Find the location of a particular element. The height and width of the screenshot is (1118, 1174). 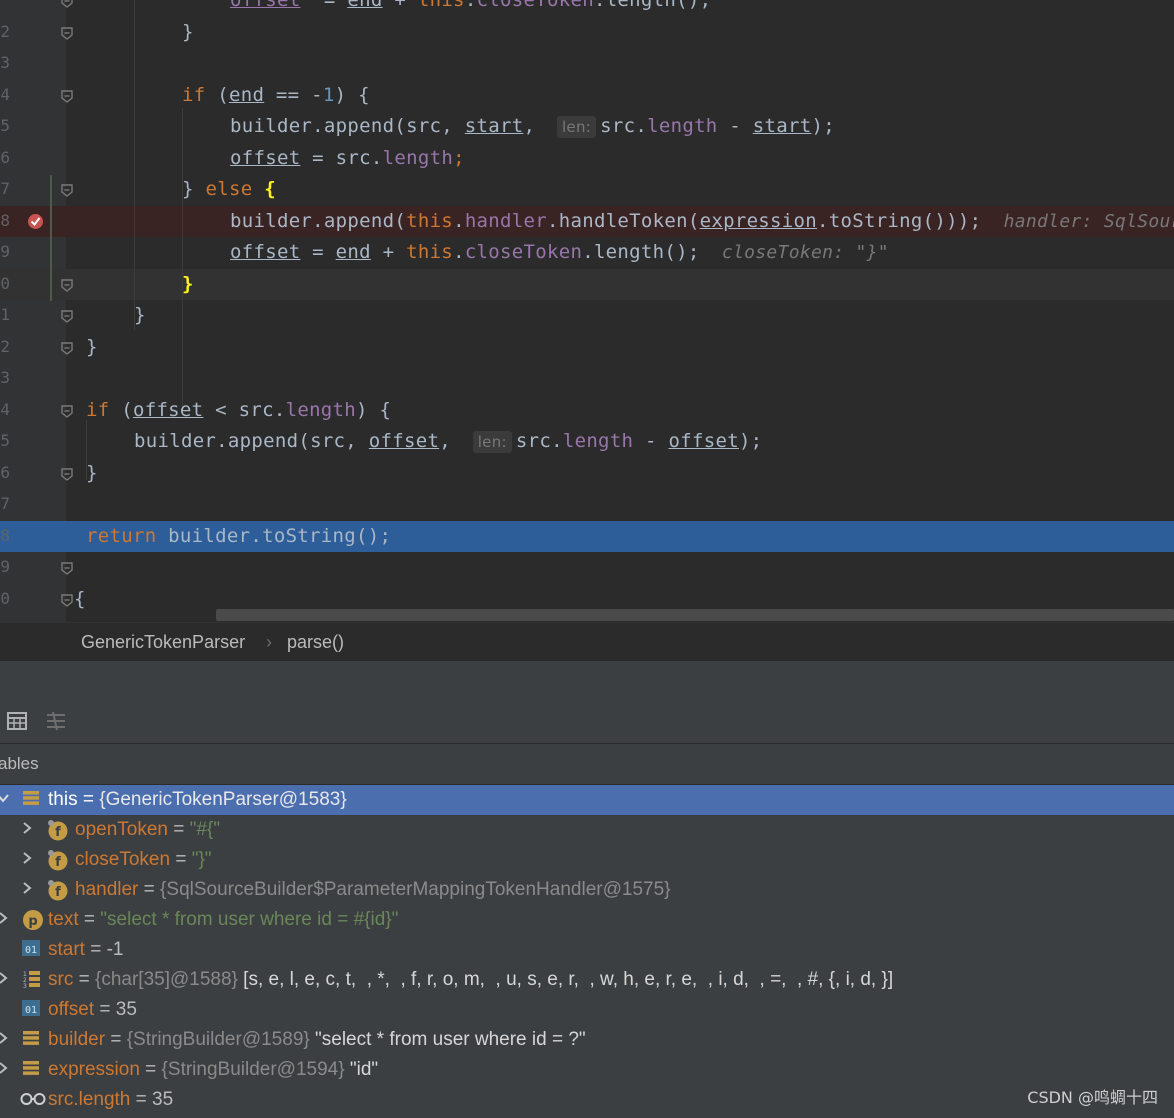

code-text: if (offset < src.length) { is located at coordinates (238, 410).